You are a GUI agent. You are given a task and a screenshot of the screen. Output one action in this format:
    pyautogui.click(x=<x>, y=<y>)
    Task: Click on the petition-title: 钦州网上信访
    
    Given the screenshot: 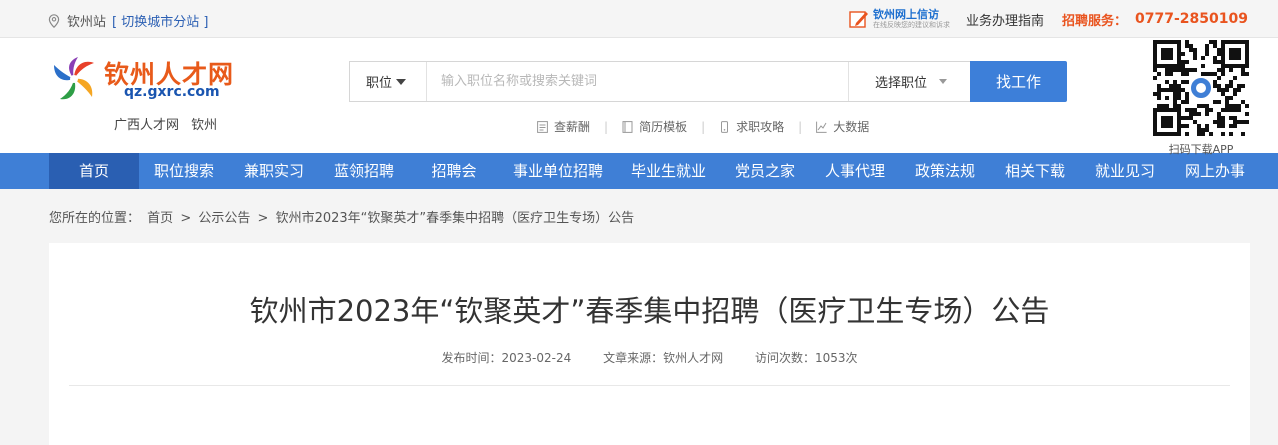 What is the action you would take?
    pyautogui.click(x=906, y=14)
    